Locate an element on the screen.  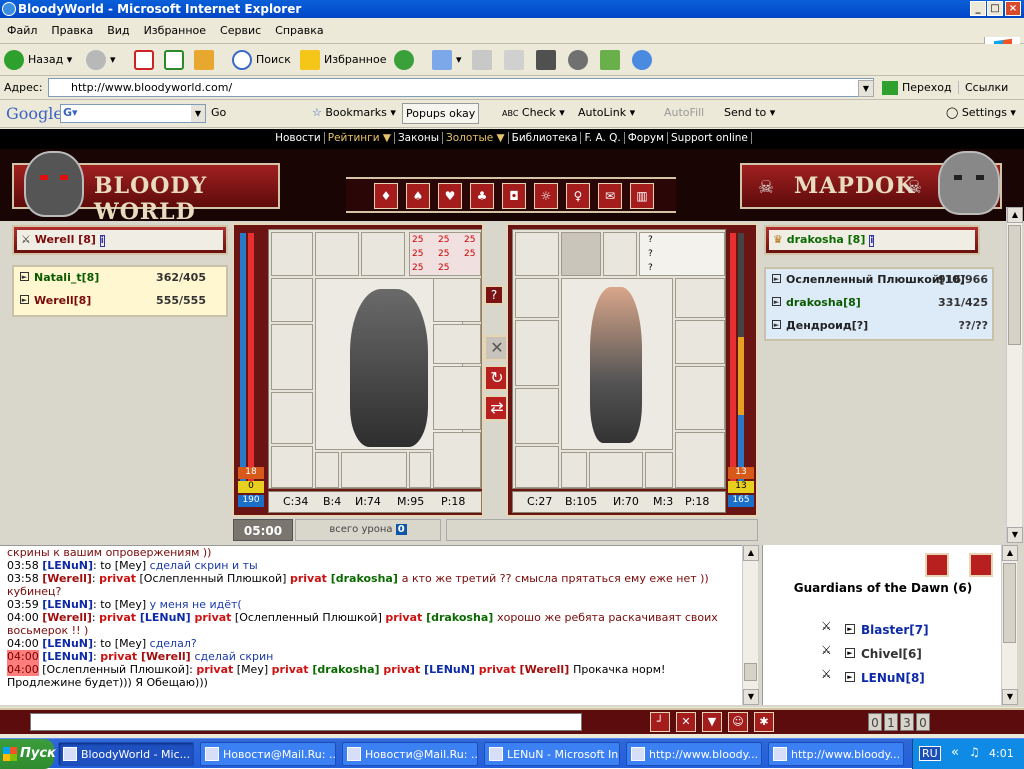
address-dropdown-icon: ▼ is located at coordinates (866, 88).